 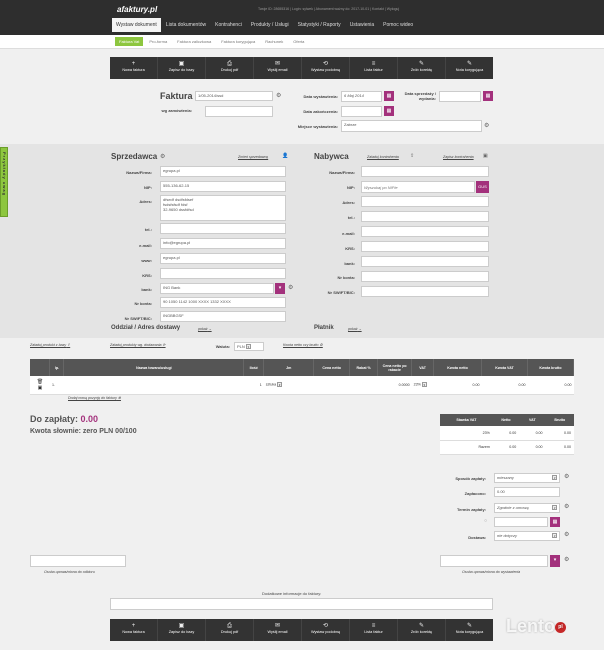 I want to click on nav-lista-dokumentow: Lista dokumentów, so click(x=186, y=25).